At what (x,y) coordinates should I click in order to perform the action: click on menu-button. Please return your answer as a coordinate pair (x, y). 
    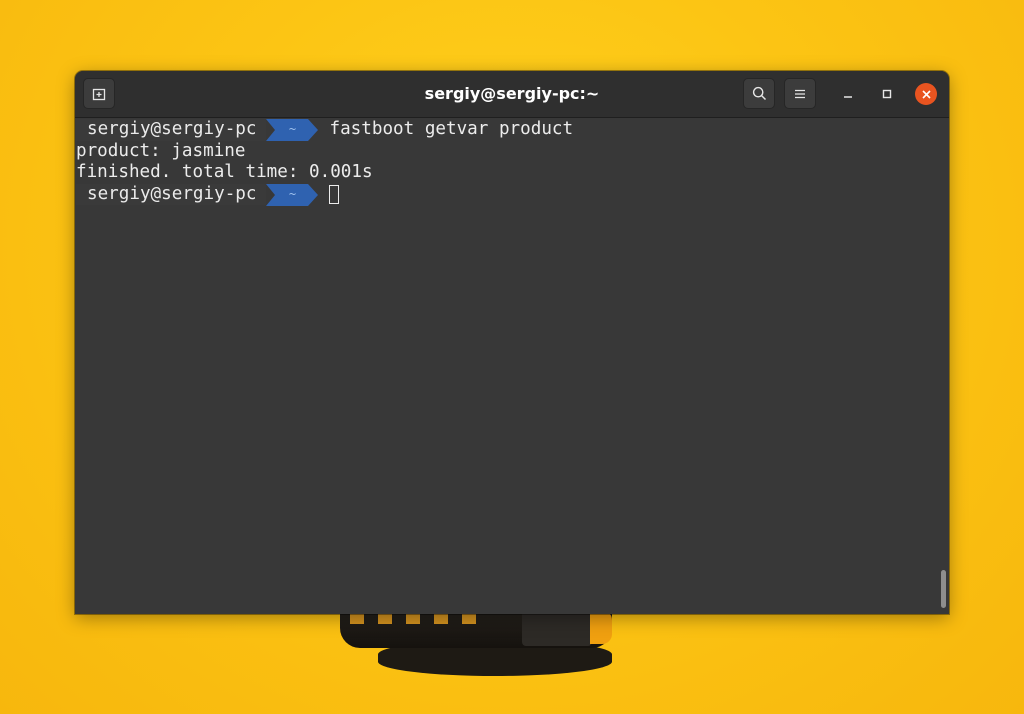
    Looking at the image, I should click on (800, 93).